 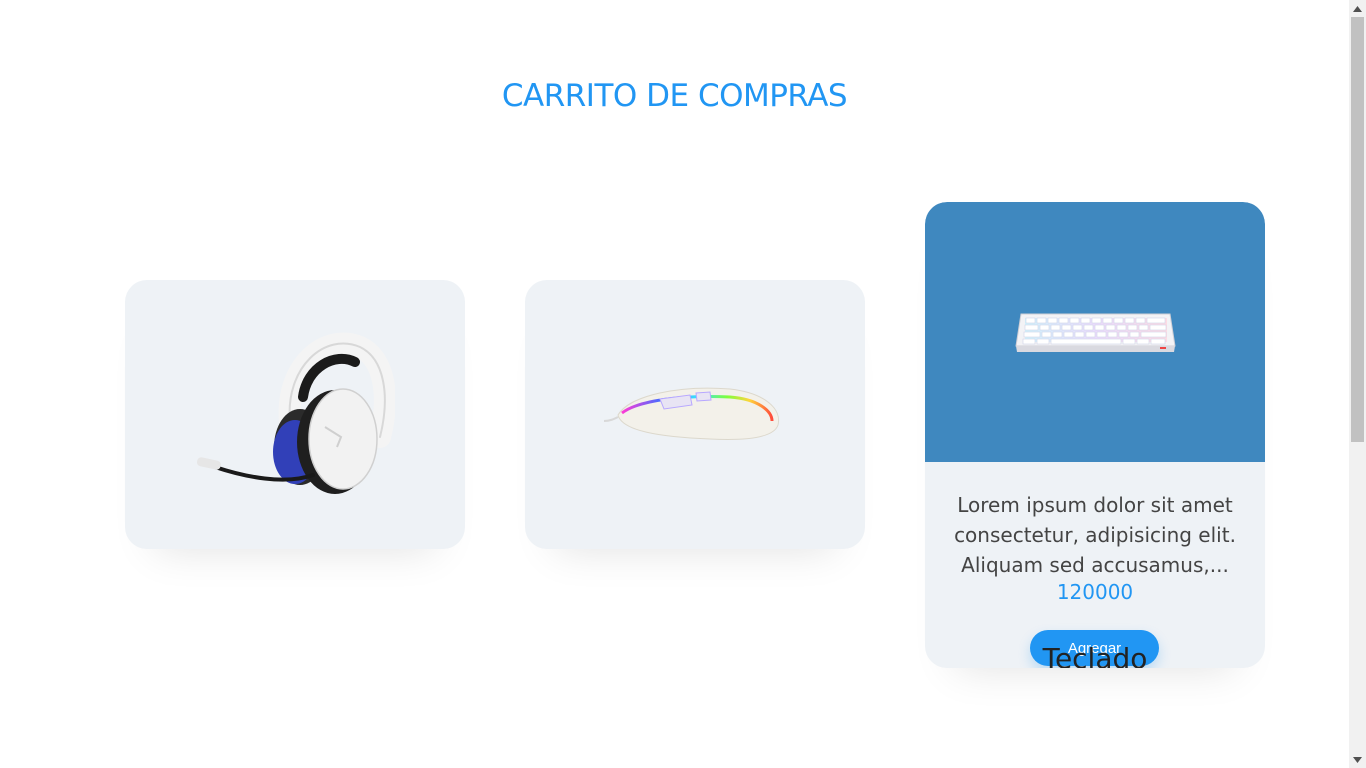 I want to click on product-name: Teclado, so click(x=1095, y=655).